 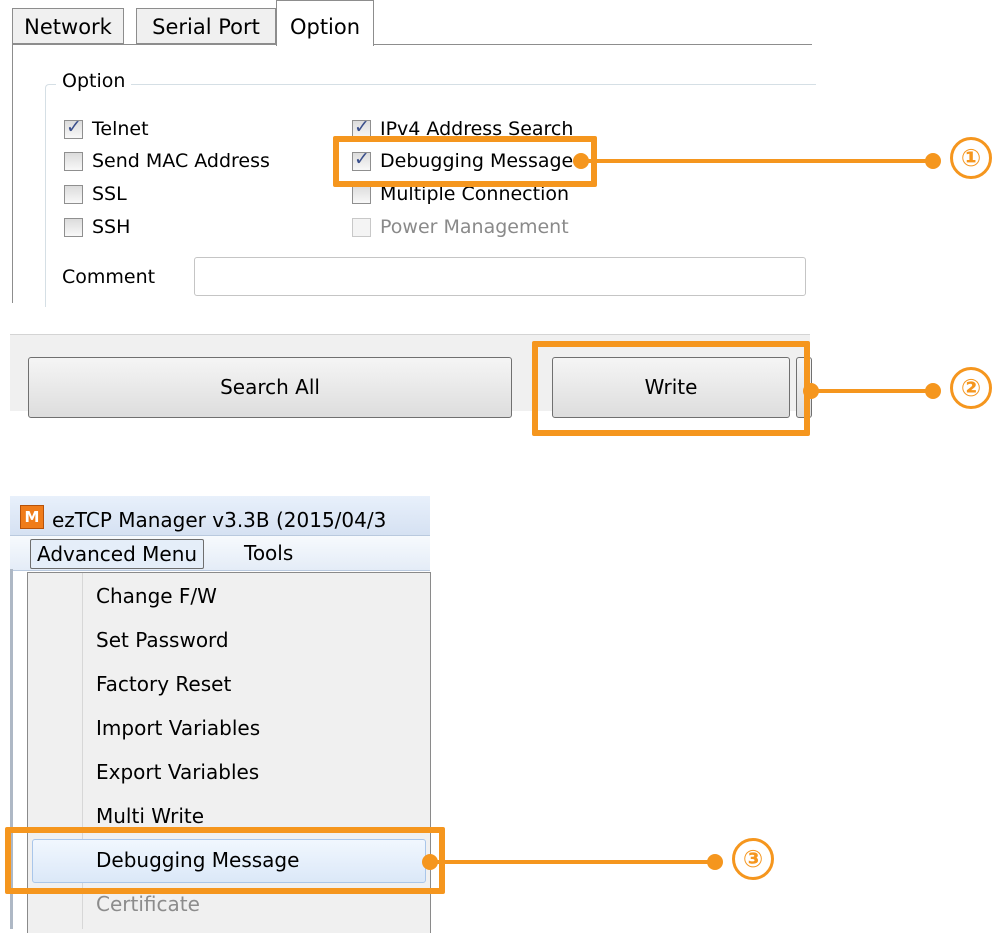 What do you see at coordinates (73, 194) in the screenshot?
I see `ssl-checkbox` at bounding box center [73, 194].